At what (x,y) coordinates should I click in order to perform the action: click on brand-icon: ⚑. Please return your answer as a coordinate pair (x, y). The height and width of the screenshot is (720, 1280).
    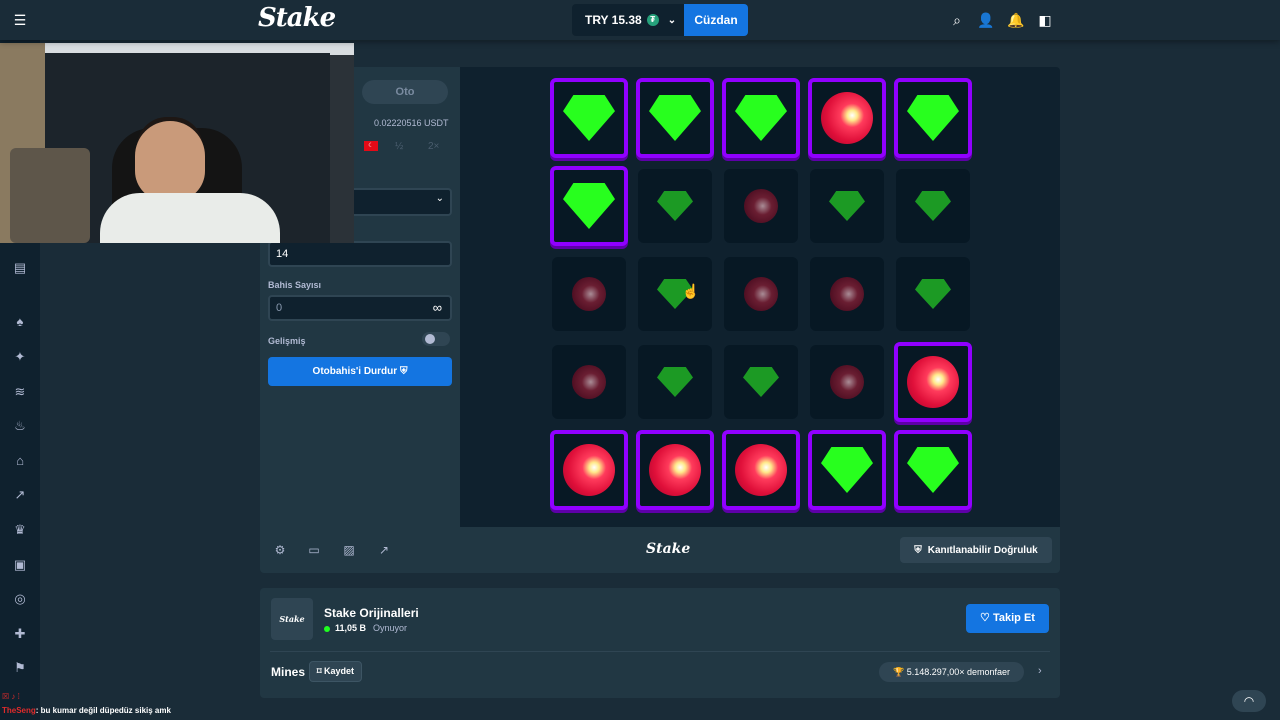
    Looking at the image, I should click on (20, 668).